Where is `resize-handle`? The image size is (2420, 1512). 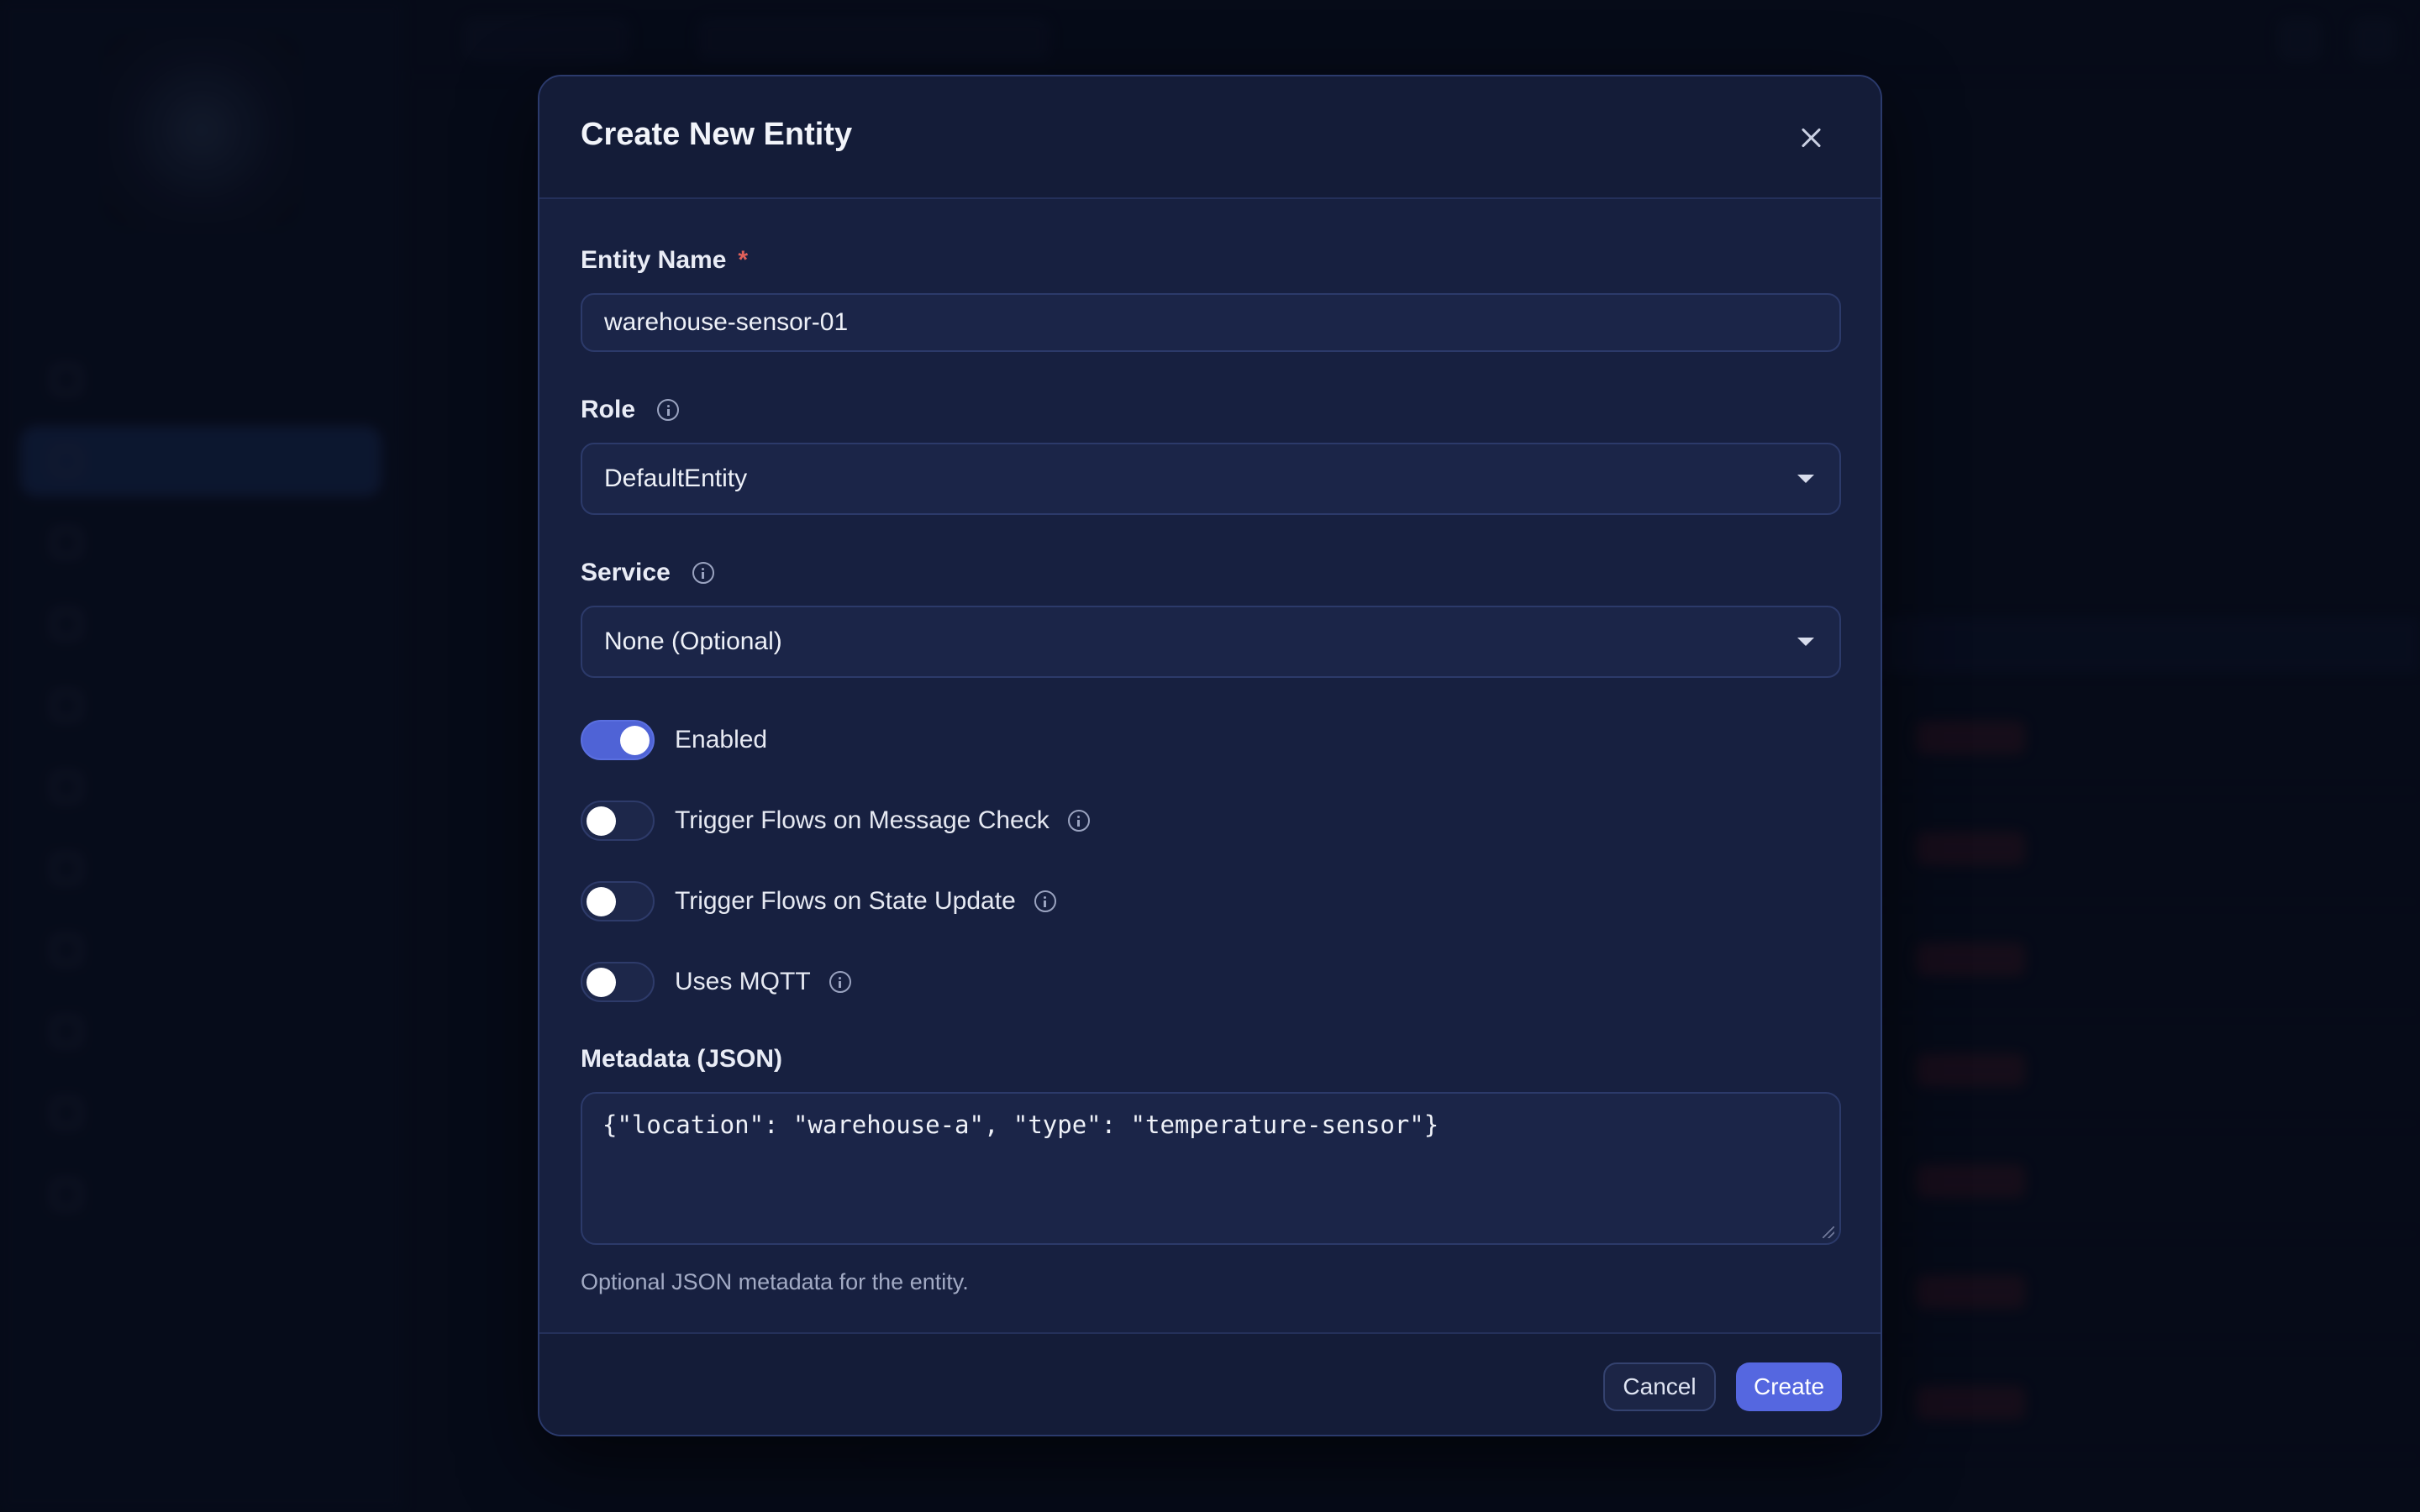 resize-handle is located at coordinates (1828, 1232).